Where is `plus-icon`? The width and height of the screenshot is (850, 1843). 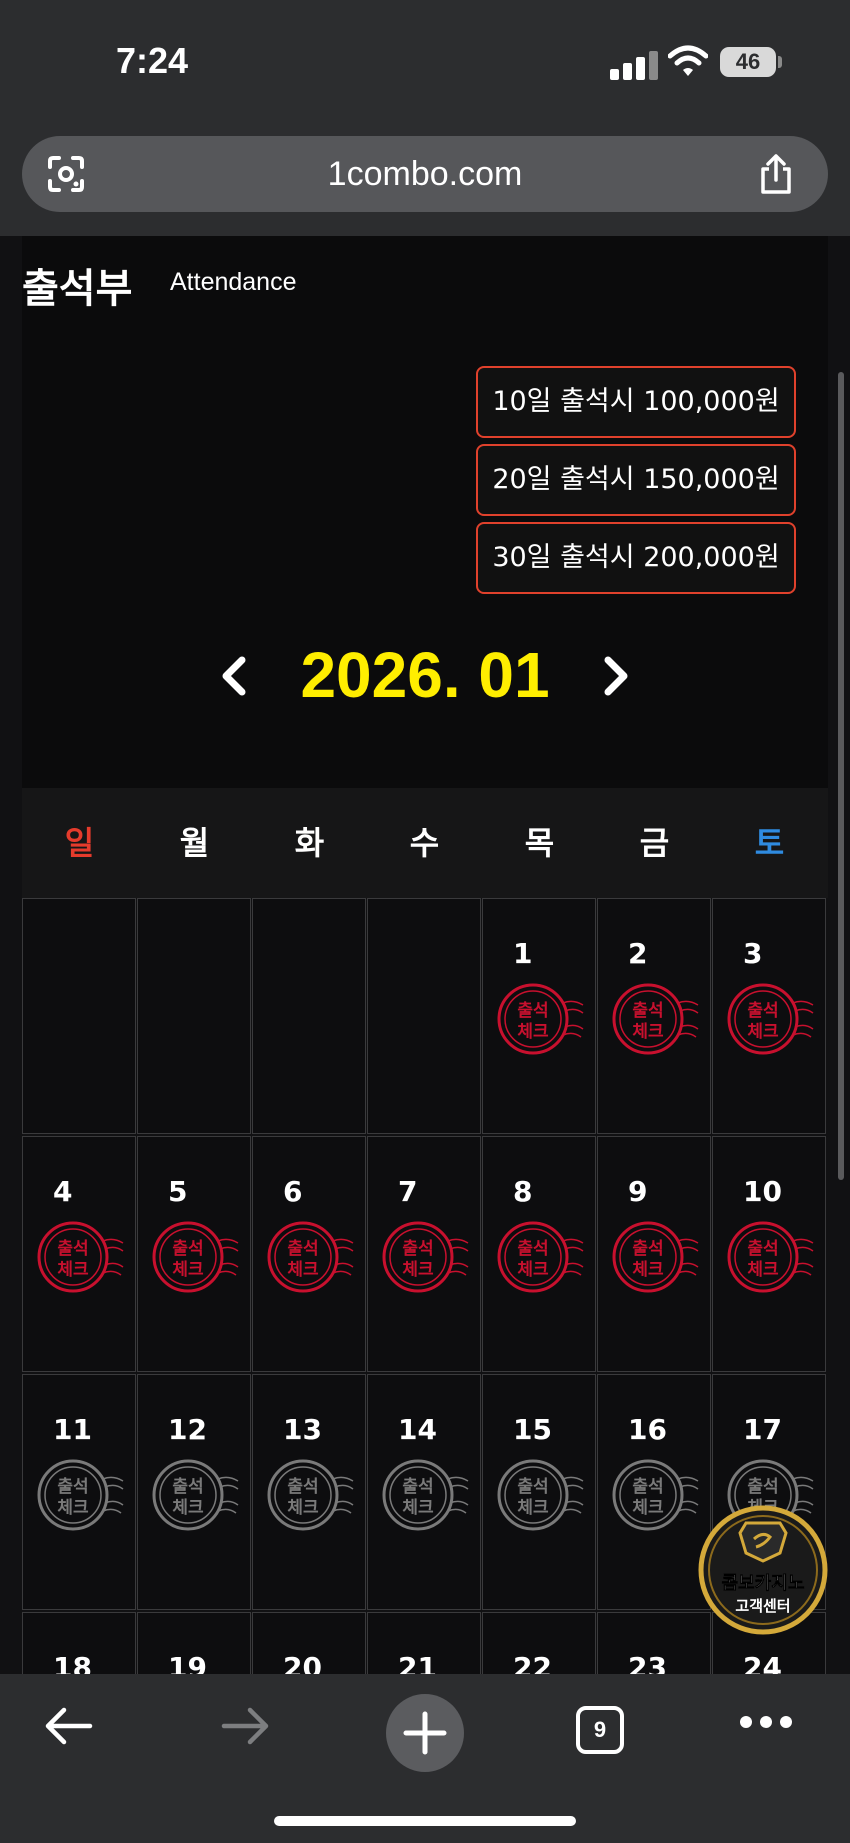
plus-icon is located at coordinates (425, 1733).